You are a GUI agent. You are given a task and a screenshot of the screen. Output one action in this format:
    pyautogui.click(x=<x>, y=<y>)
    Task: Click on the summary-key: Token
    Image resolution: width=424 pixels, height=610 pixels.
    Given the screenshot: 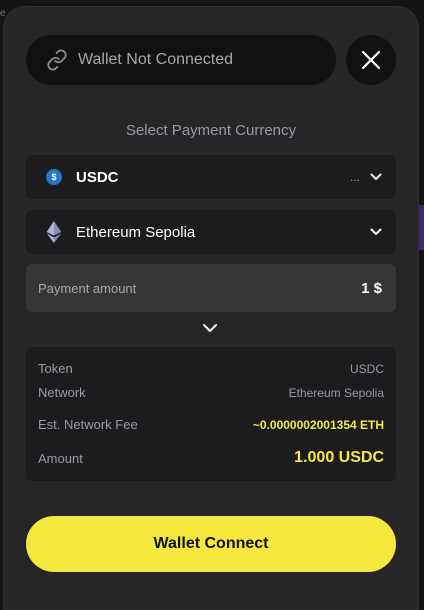 What is the action you would take?
    pyautogui.click(x=55, y=368)
    